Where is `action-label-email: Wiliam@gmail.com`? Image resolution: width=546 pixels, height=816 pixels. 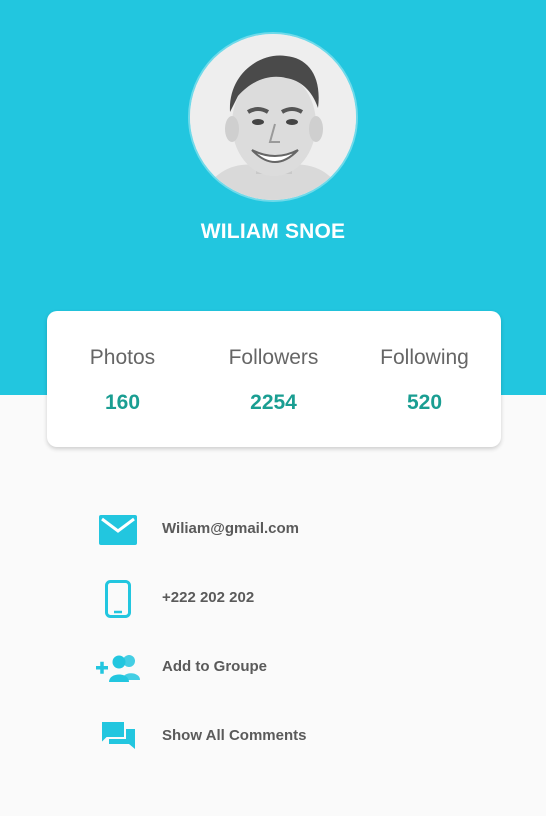 action-label-email: Wiliam@gmail.com is located at coordinates (231, 528).